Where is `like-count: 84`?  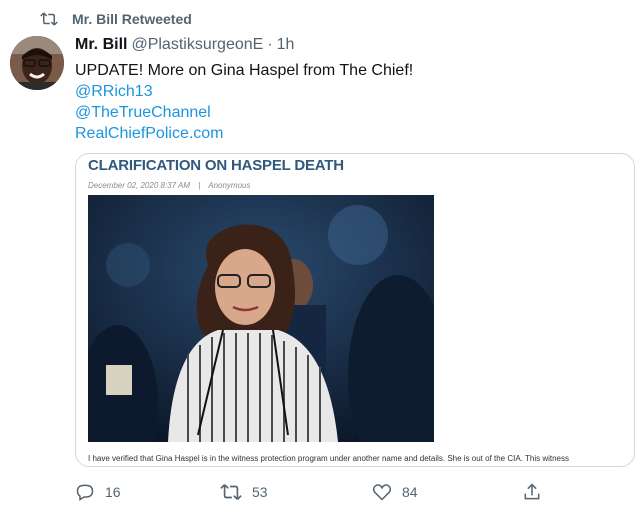
like-count: 84 is located at coordinates (410, 492).